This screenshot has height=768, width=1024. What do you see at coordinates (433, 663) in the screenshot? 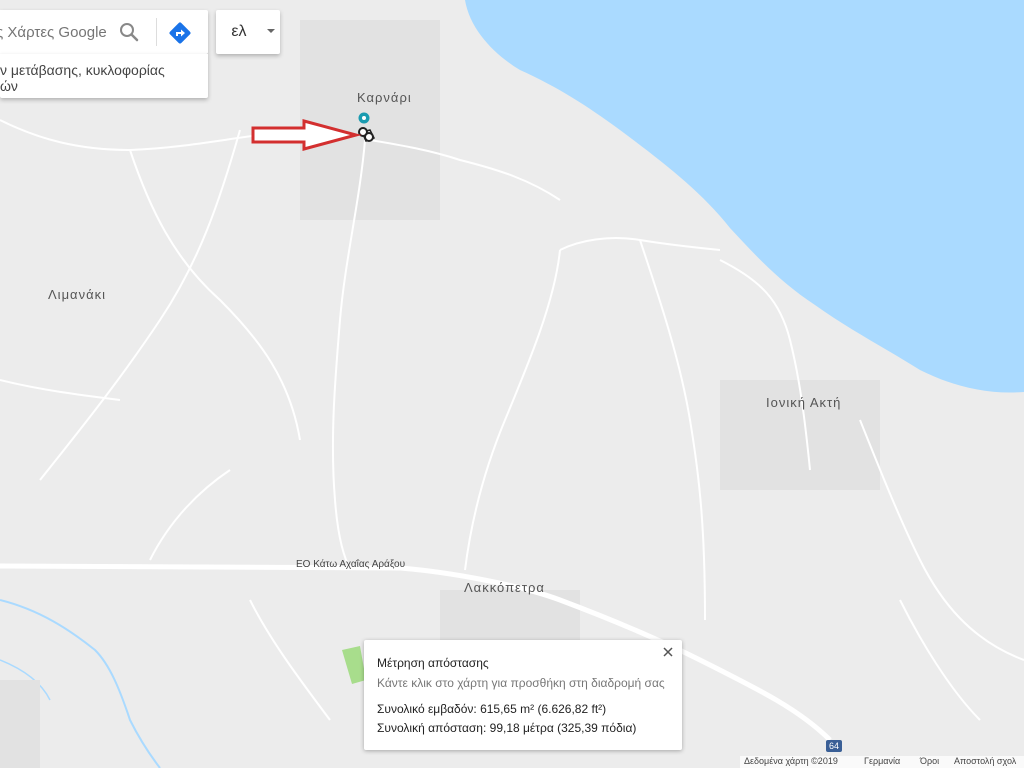
I see `measure-title: Μέτρηση απόστασης` at bounding box center [433, 663].